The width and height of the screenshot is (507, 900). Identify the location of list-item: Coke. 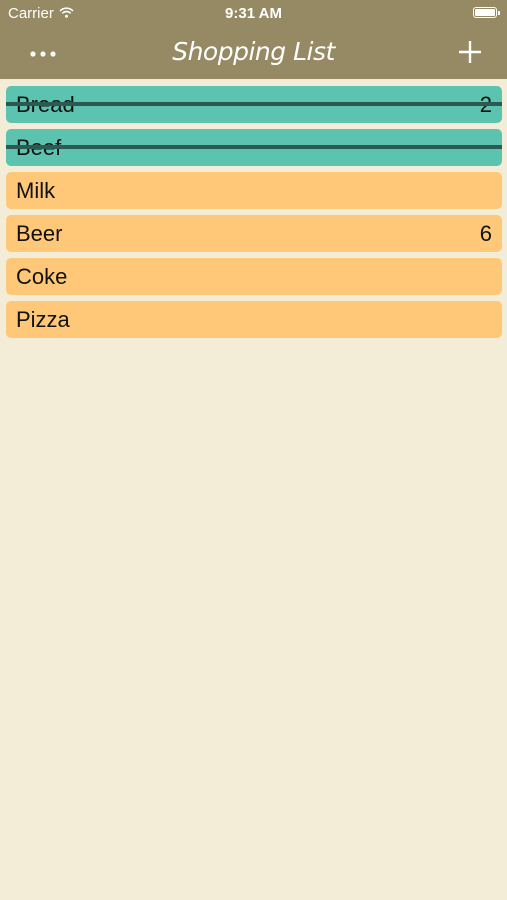
(254, 276).